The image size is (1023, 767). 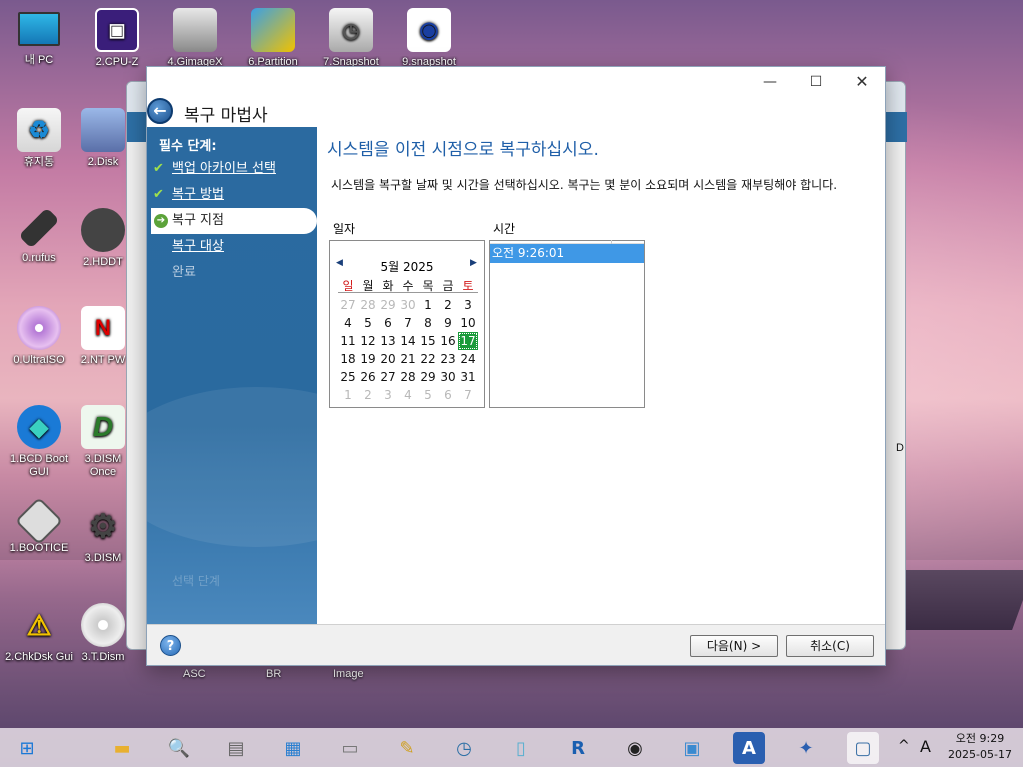 What do you see at coordinates (473, 263) in the screenshot?
I see `next-month-icon: ▶` at bounding box center [473, 263].